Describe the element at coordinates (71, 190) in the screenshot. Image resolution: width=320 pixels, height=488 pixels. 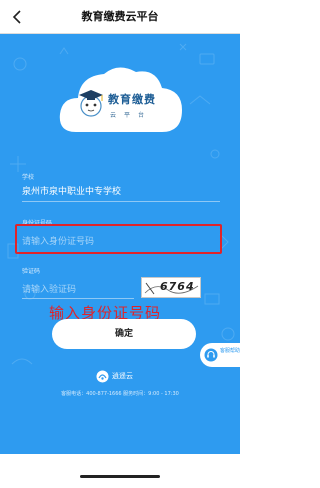
I see `school-select: 泉州市泉中职业中专学校` at that location.